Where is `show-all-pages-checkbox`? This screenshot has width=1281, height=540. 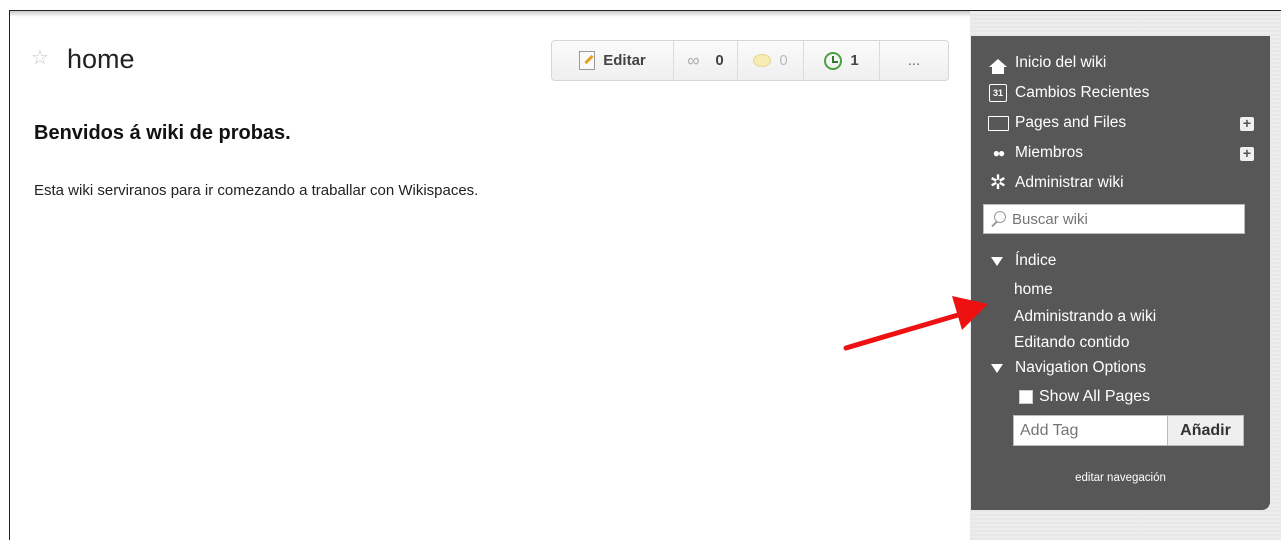 show-all-pages-checkbox is located at coordinates (1026, 397).